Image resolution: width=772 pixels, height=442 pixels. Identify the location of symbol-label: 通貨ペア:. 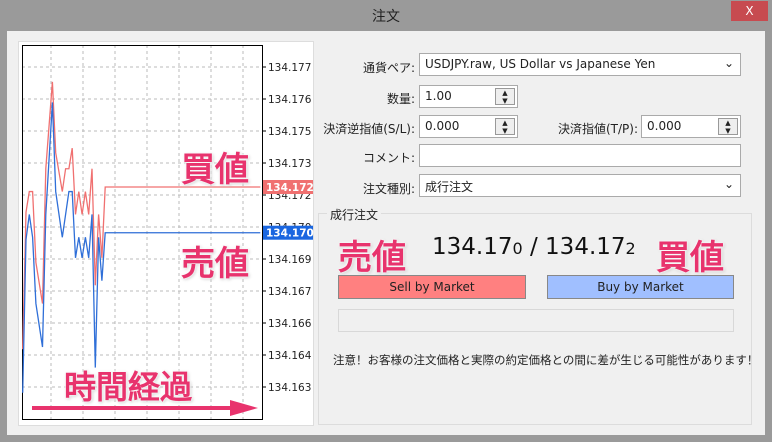
(388, 68).